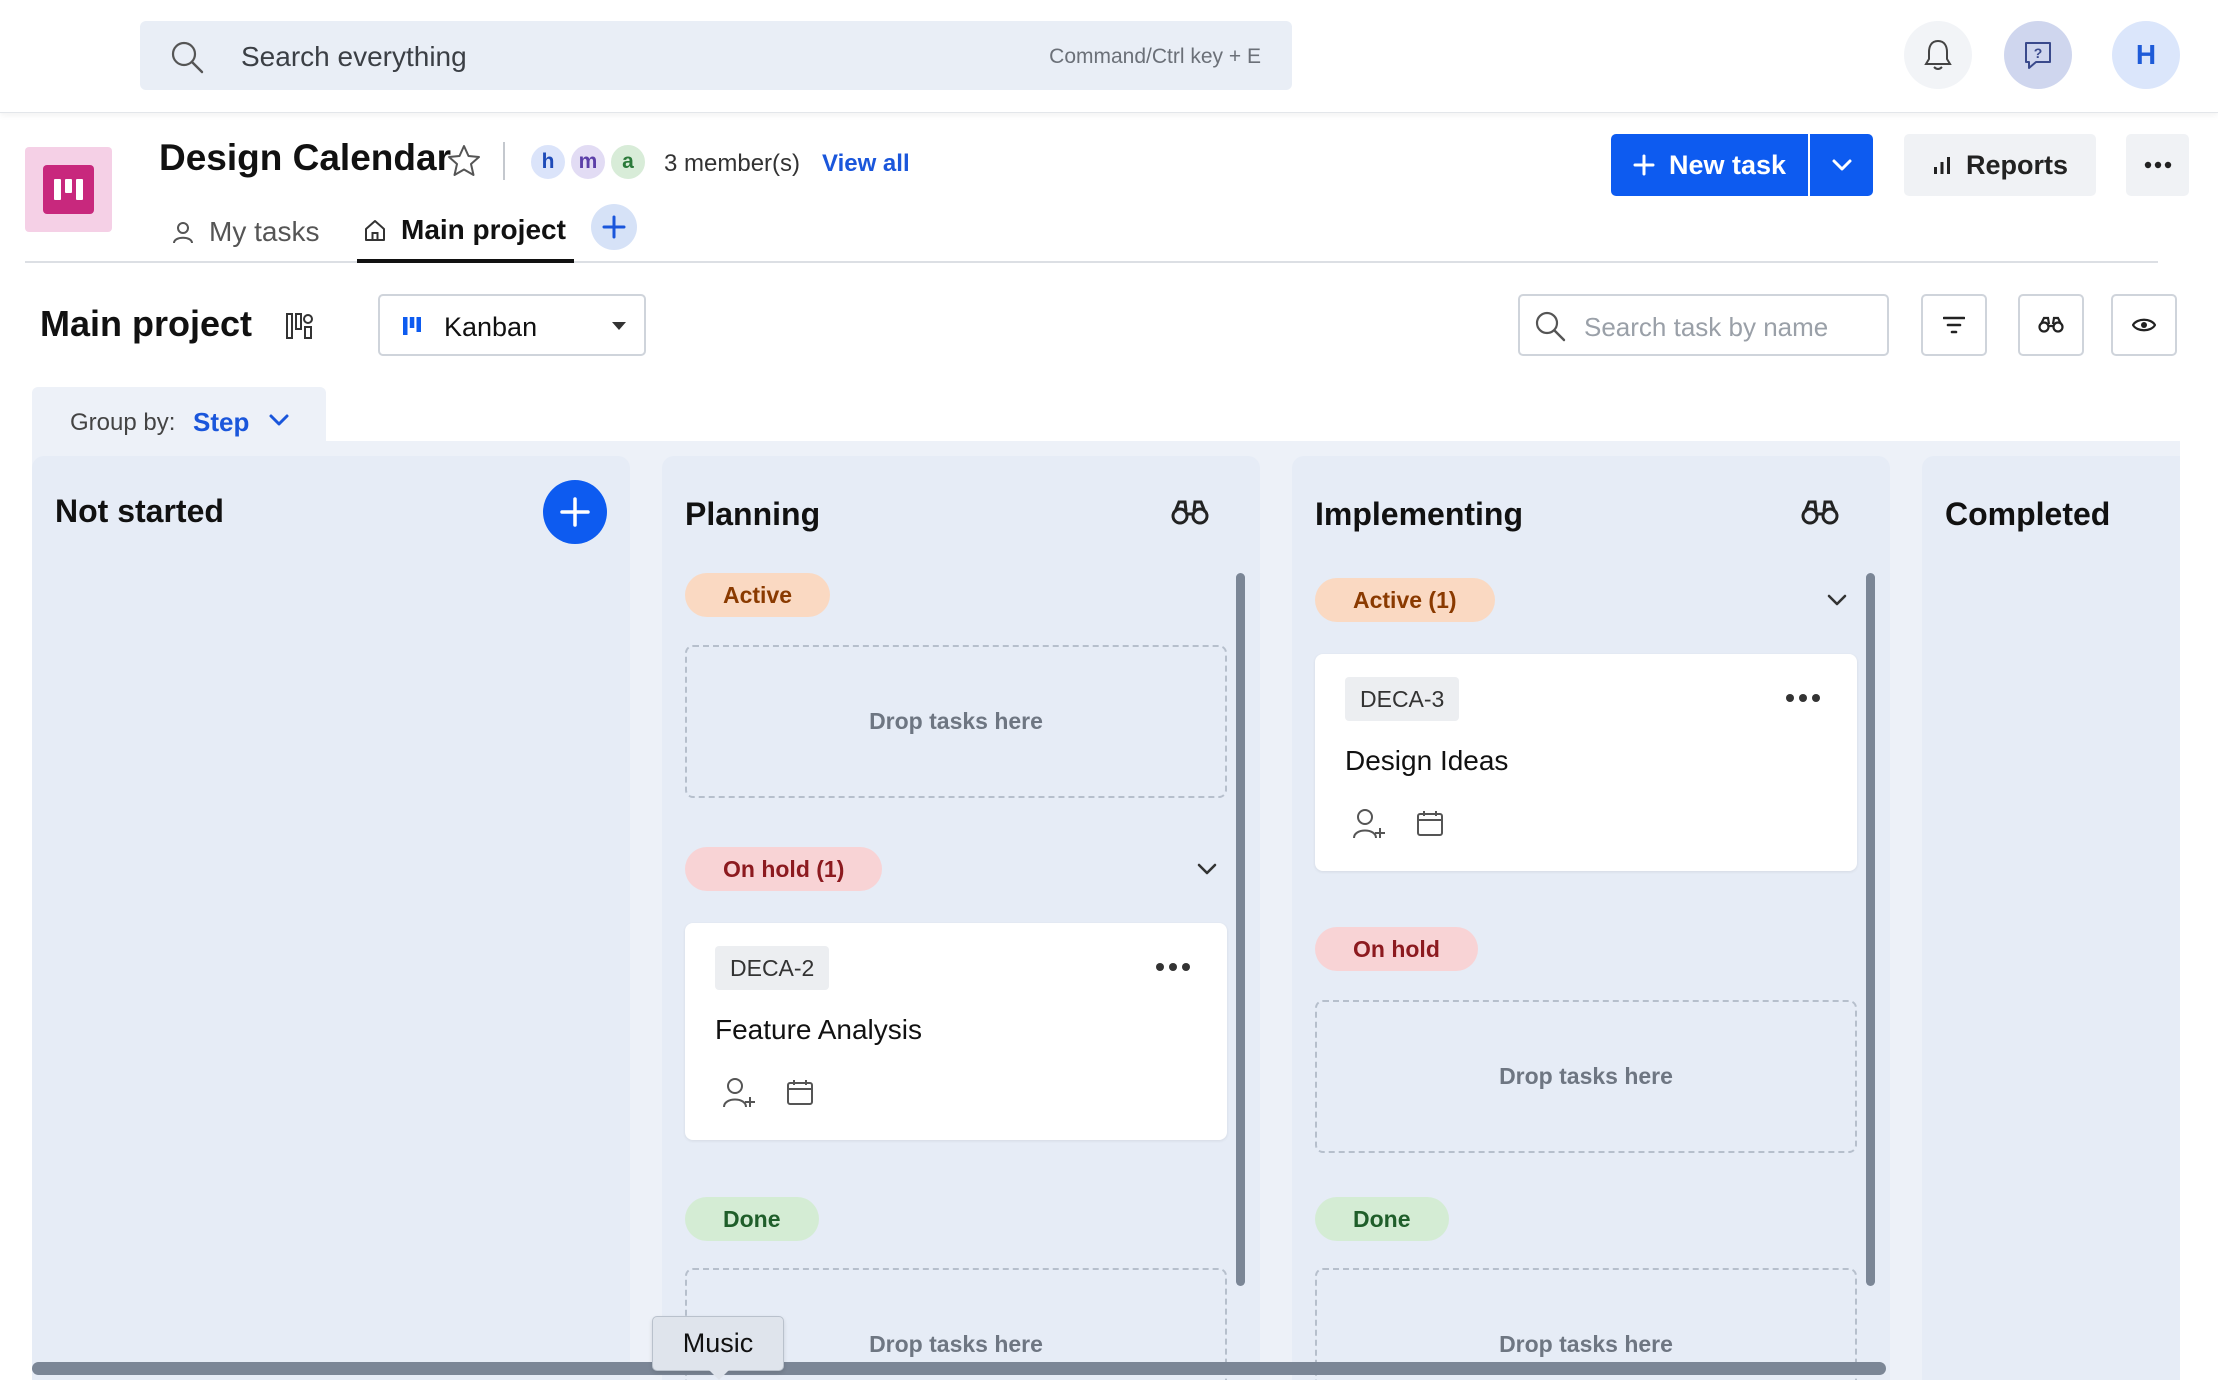  I want to click on group-by-value: Step, so click(221, 422).